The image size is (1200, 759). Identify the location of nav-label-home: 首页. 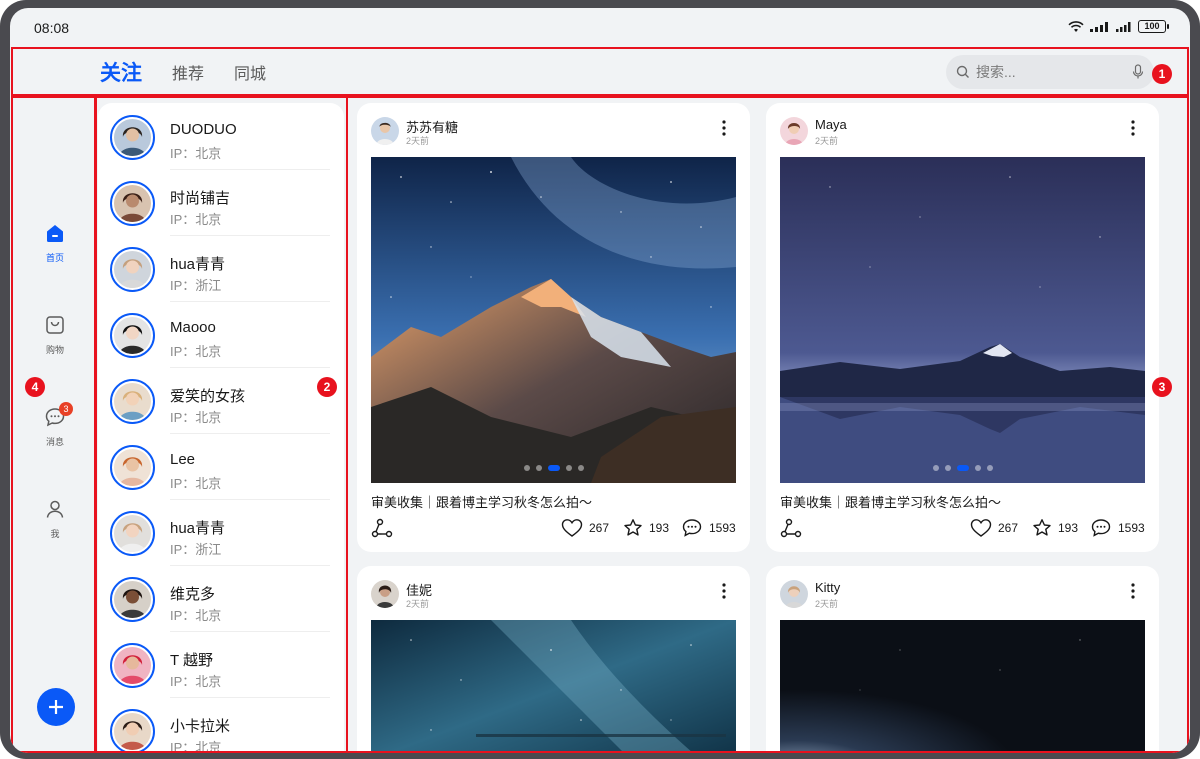
(54, 258).